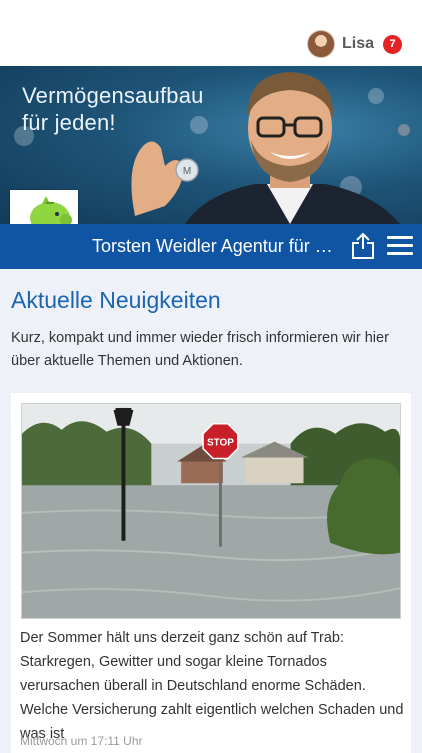 This screenshot has width=422, height=753. I want to click on news-timestamp: Mittwoch um 17:11 Uhr, so click(81, 741).